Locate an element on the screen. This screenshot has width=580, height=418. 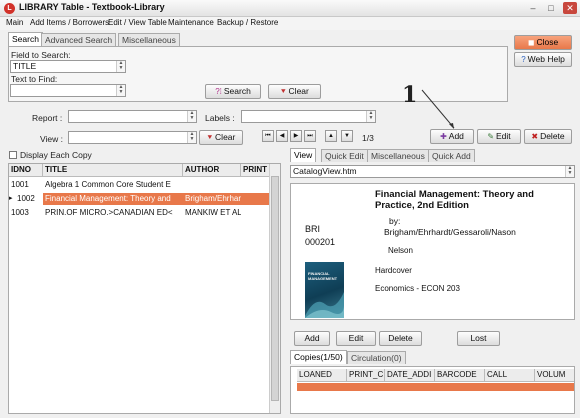
col-header-barcode: BARCODE is located at coordinates (460, 375).